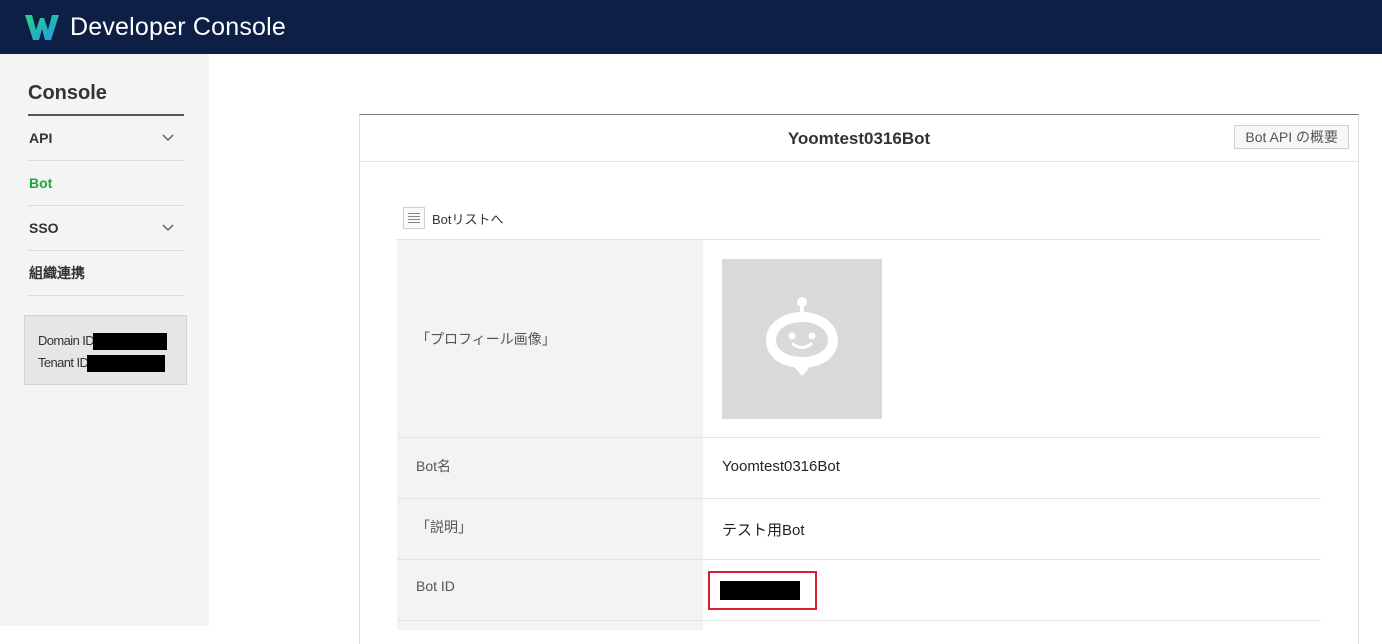 Image resolution: width=1382 pixels, height=644 pixels. I want to click on sidebar-item-label: Bot, so click(41, 183).